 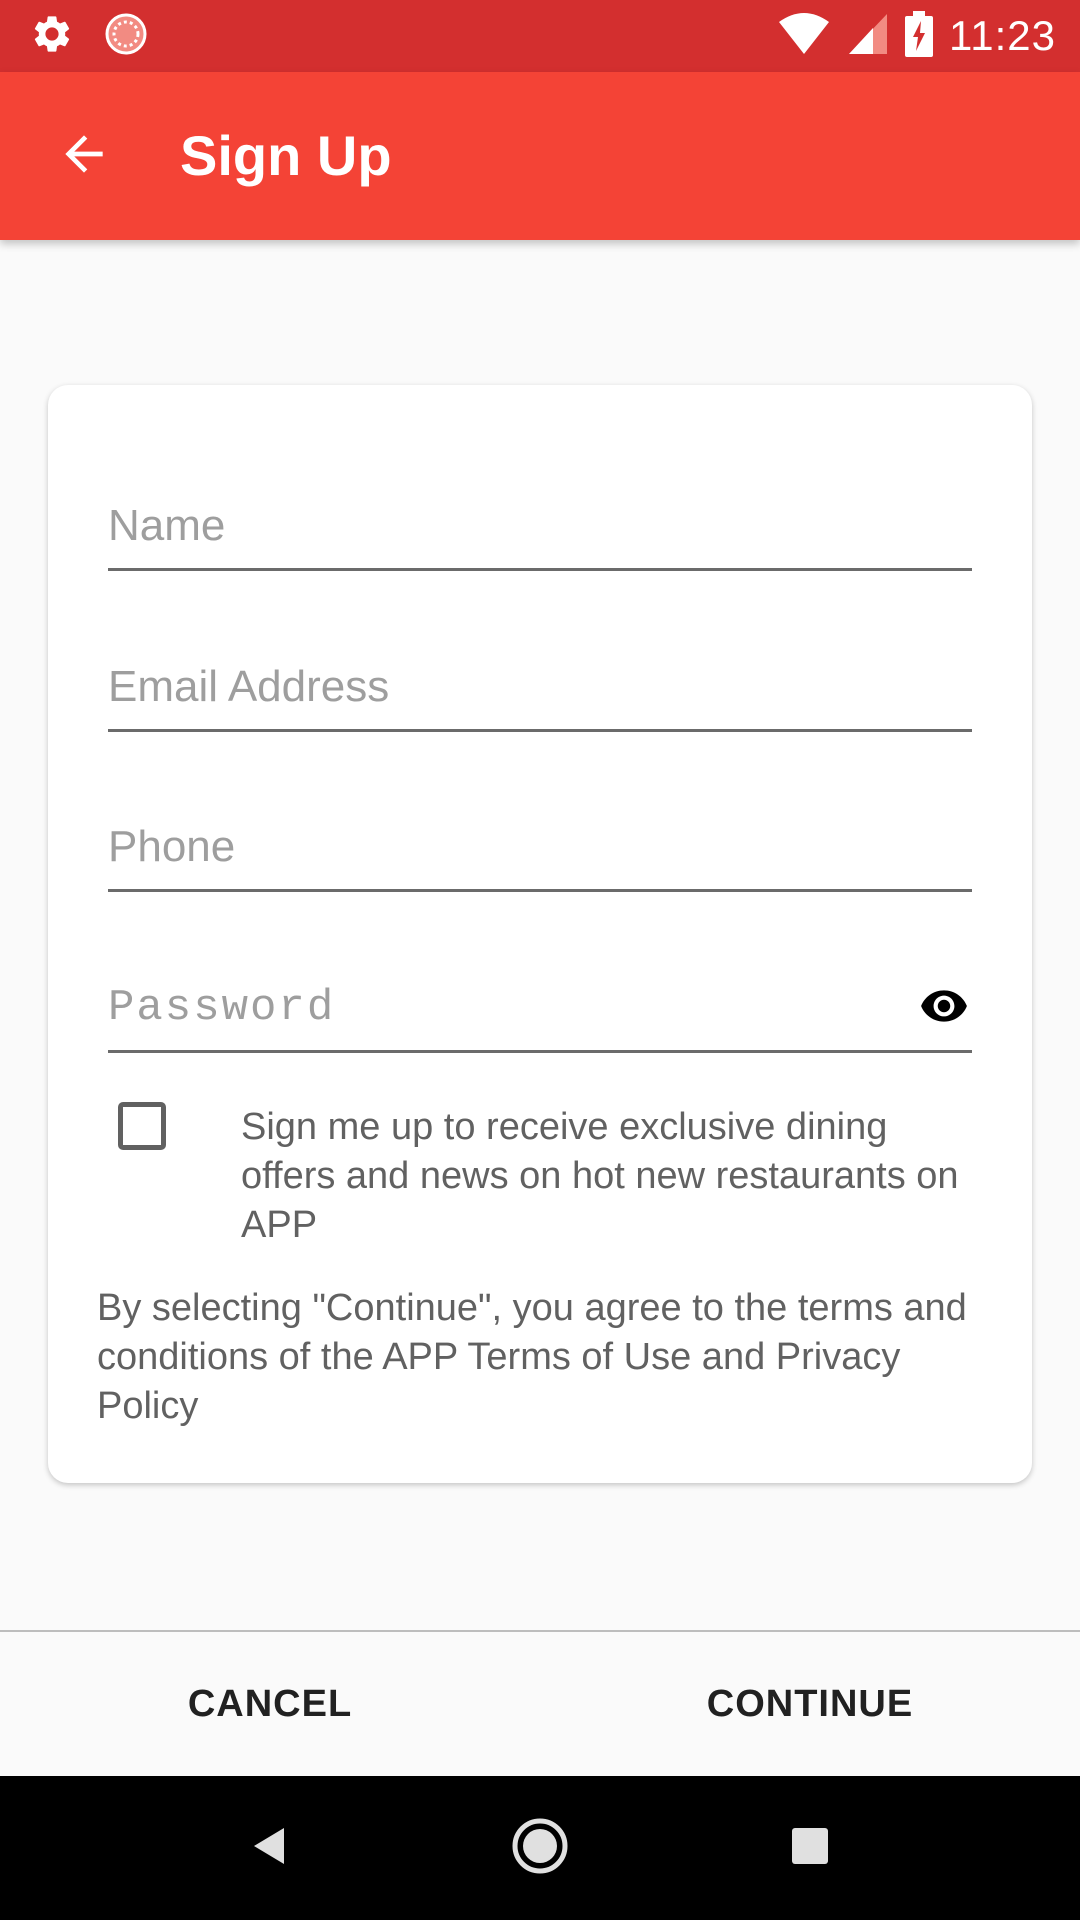 I want to click on opt-in-checkbox, so click(x=142, y=1126).